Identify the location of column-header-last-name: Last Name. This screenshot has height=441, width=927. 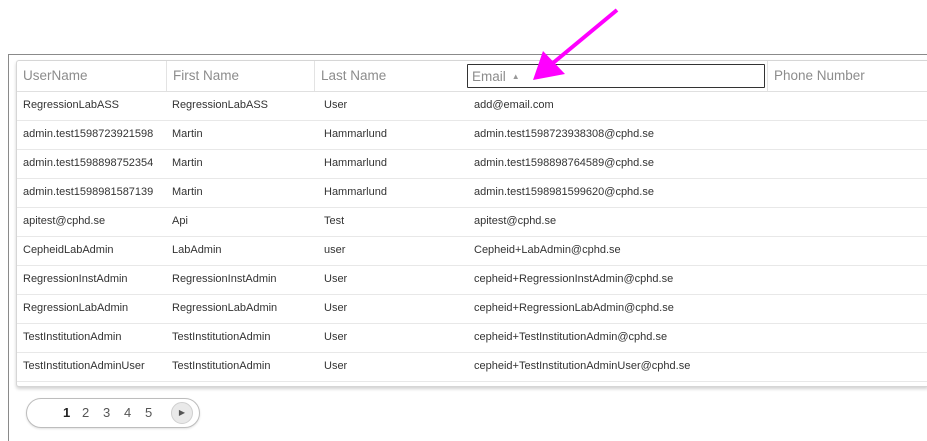
(387, 76).